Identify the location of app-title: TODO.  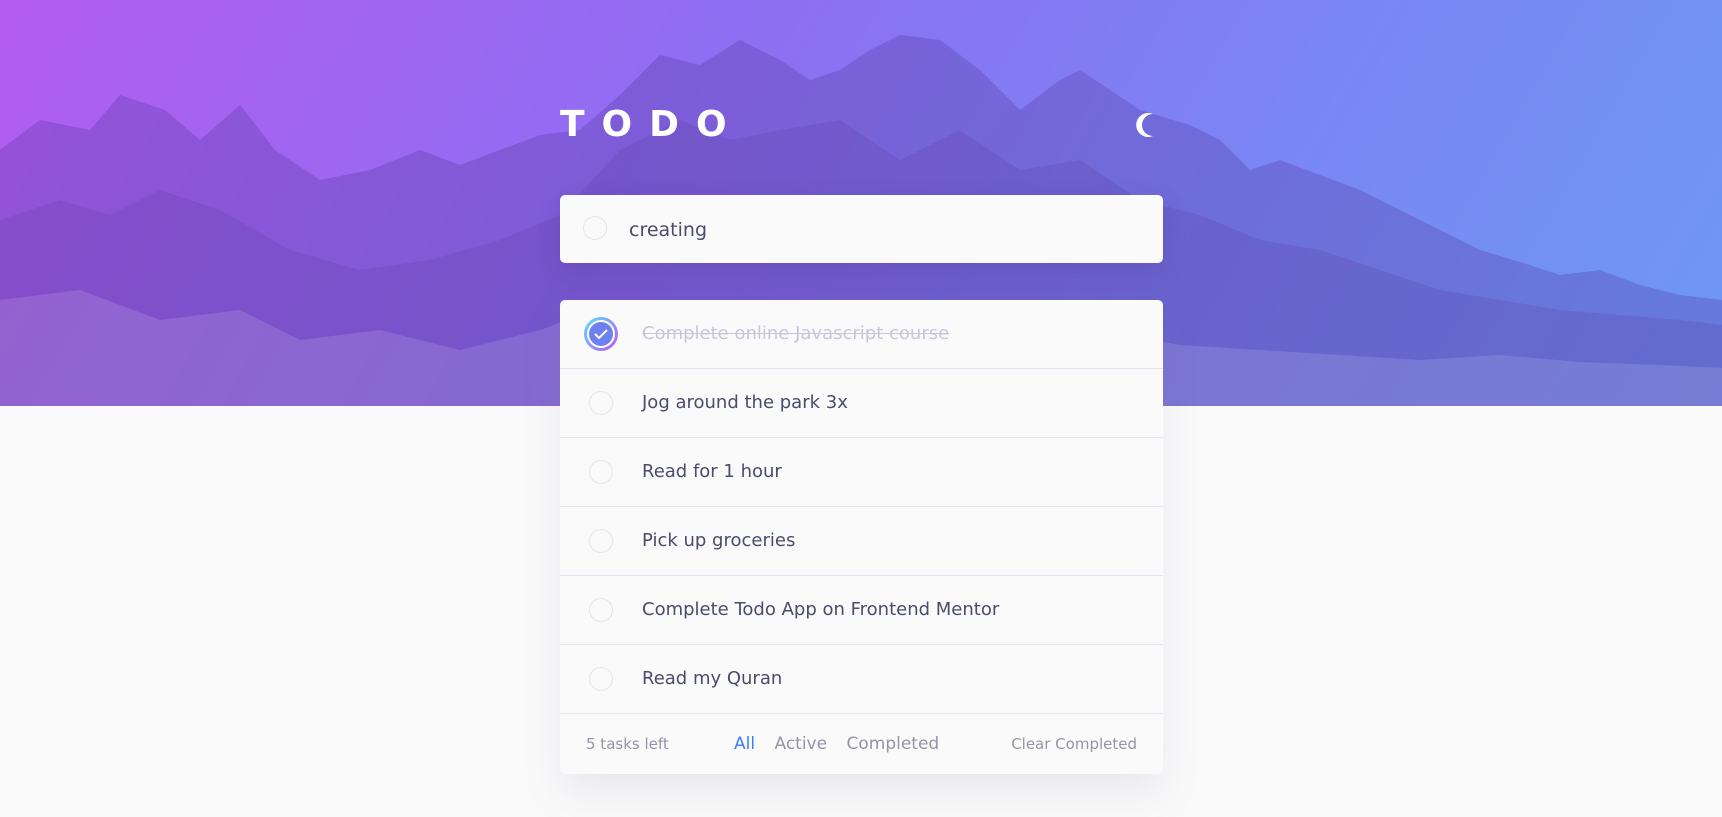
(652, 124).